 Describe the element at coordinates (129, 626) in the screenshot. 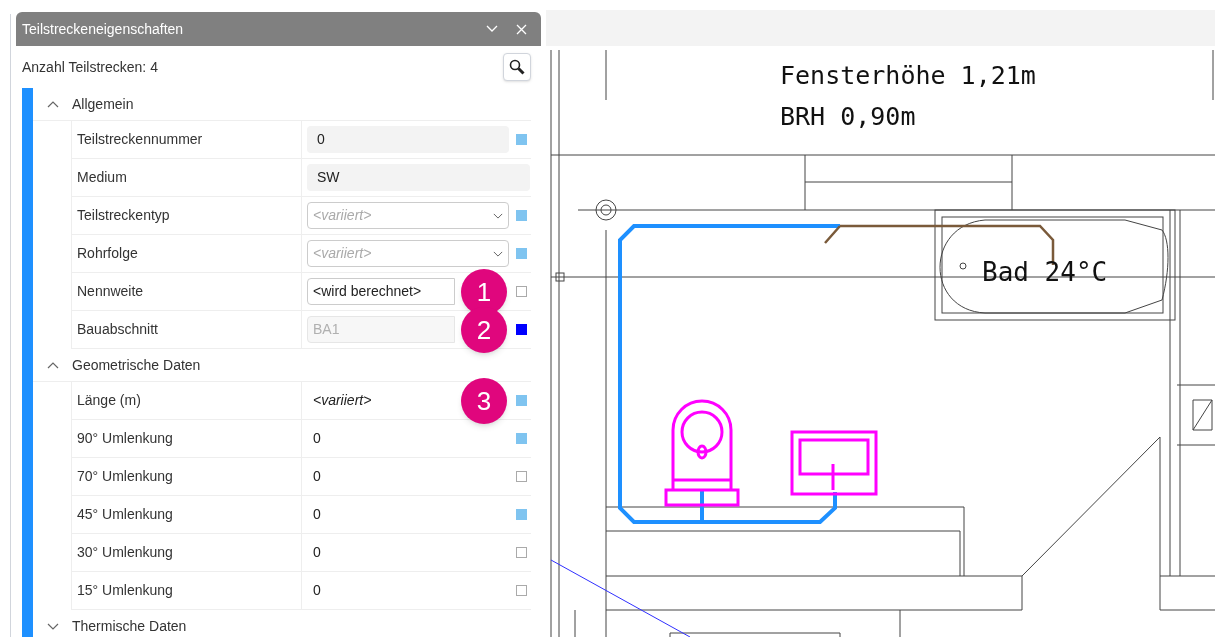

I see `section-header: Thermische Daten` at that location.